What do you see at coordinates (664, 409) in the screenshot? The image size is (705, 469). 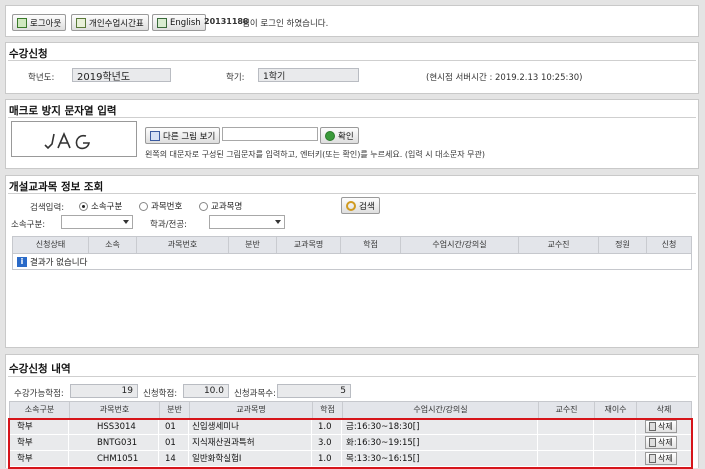 I see `col-delete: 삭제` at bounding box center [664, 409].